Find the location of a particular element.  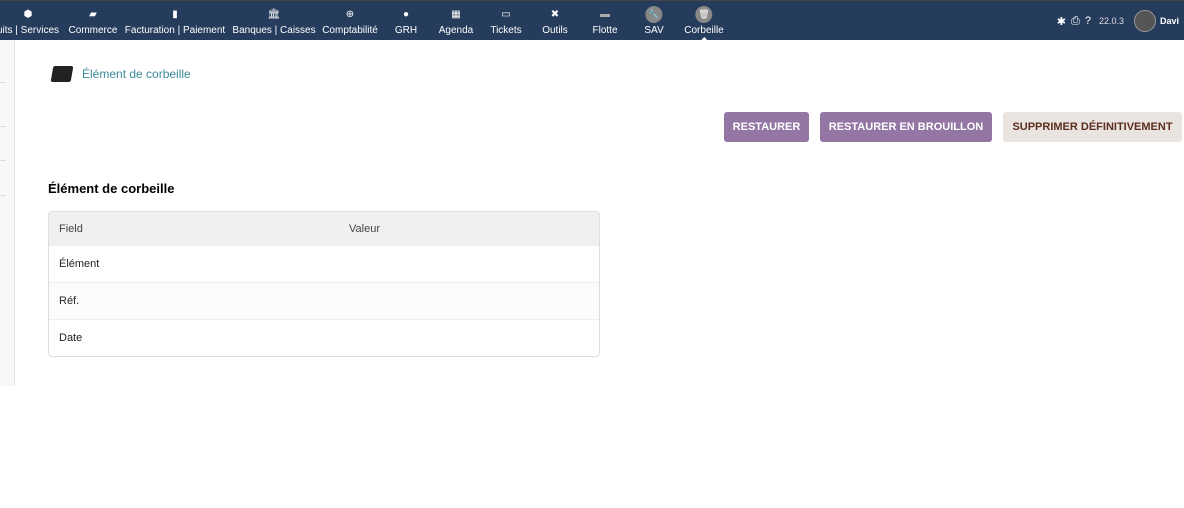

table-row: Réf. is located at coordinates (324, 300).